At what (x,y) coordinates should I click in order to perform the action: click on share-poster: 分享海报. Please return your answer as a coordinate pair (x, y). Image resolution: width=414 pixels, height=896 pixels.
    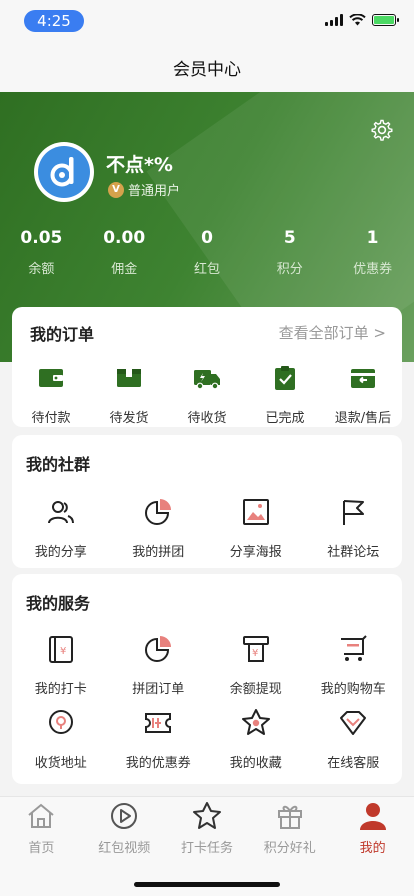
    Looking at the image, I should click on (256, 528).